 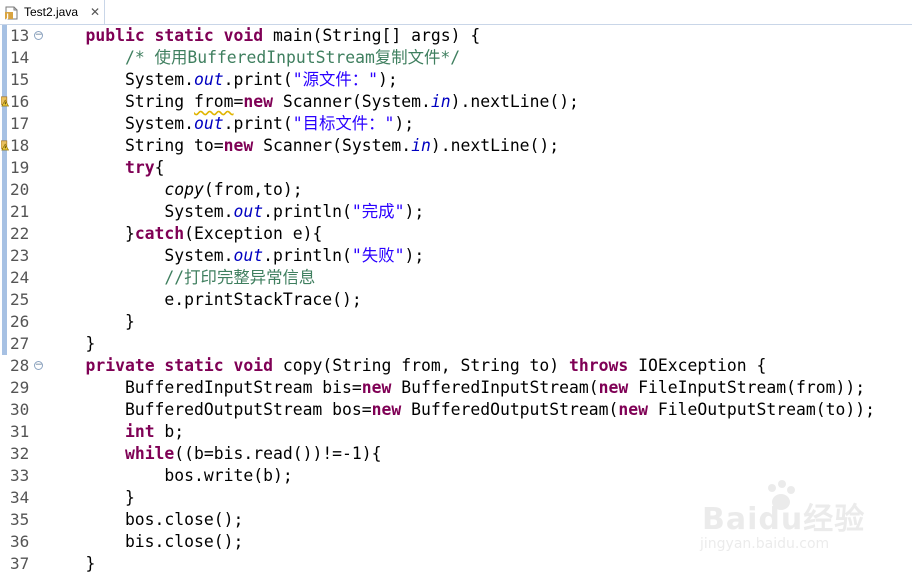 What do you see at coordinates (456, 80) in the screenshot?
I see `code-line: 15 System.out.print("源文件：");` at bounding box center [456, 80].